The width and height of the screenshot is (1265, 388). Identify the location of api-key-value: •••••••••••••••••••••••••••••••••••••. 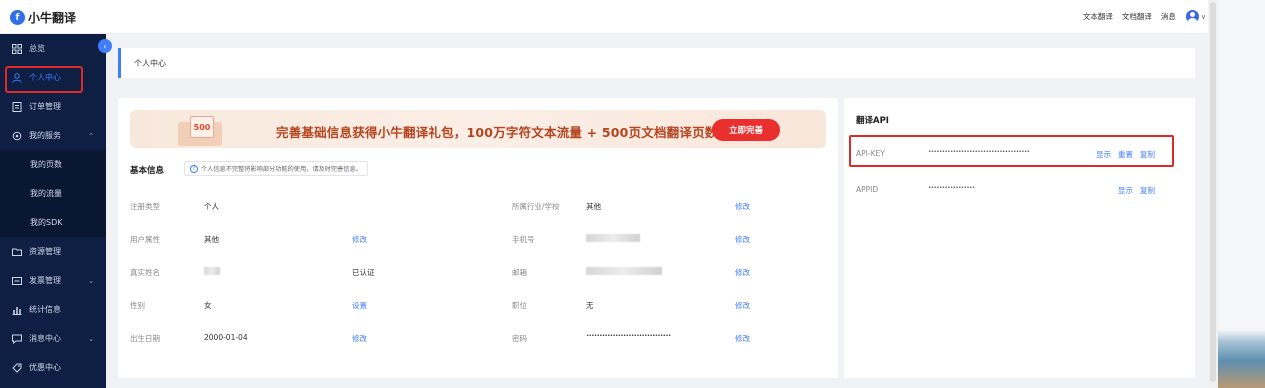
(979, 152).